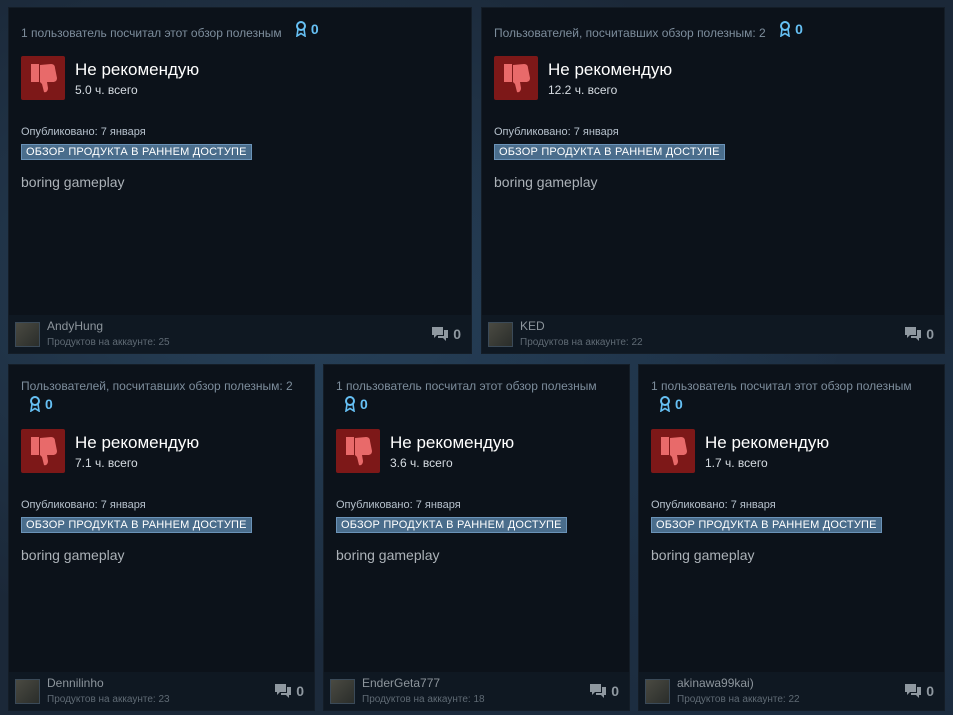  What do you see at coordinates (421, 462) in the screenshot?
I see `hours-played: 3.6 ч. всего` at bounding box center [421, 462].